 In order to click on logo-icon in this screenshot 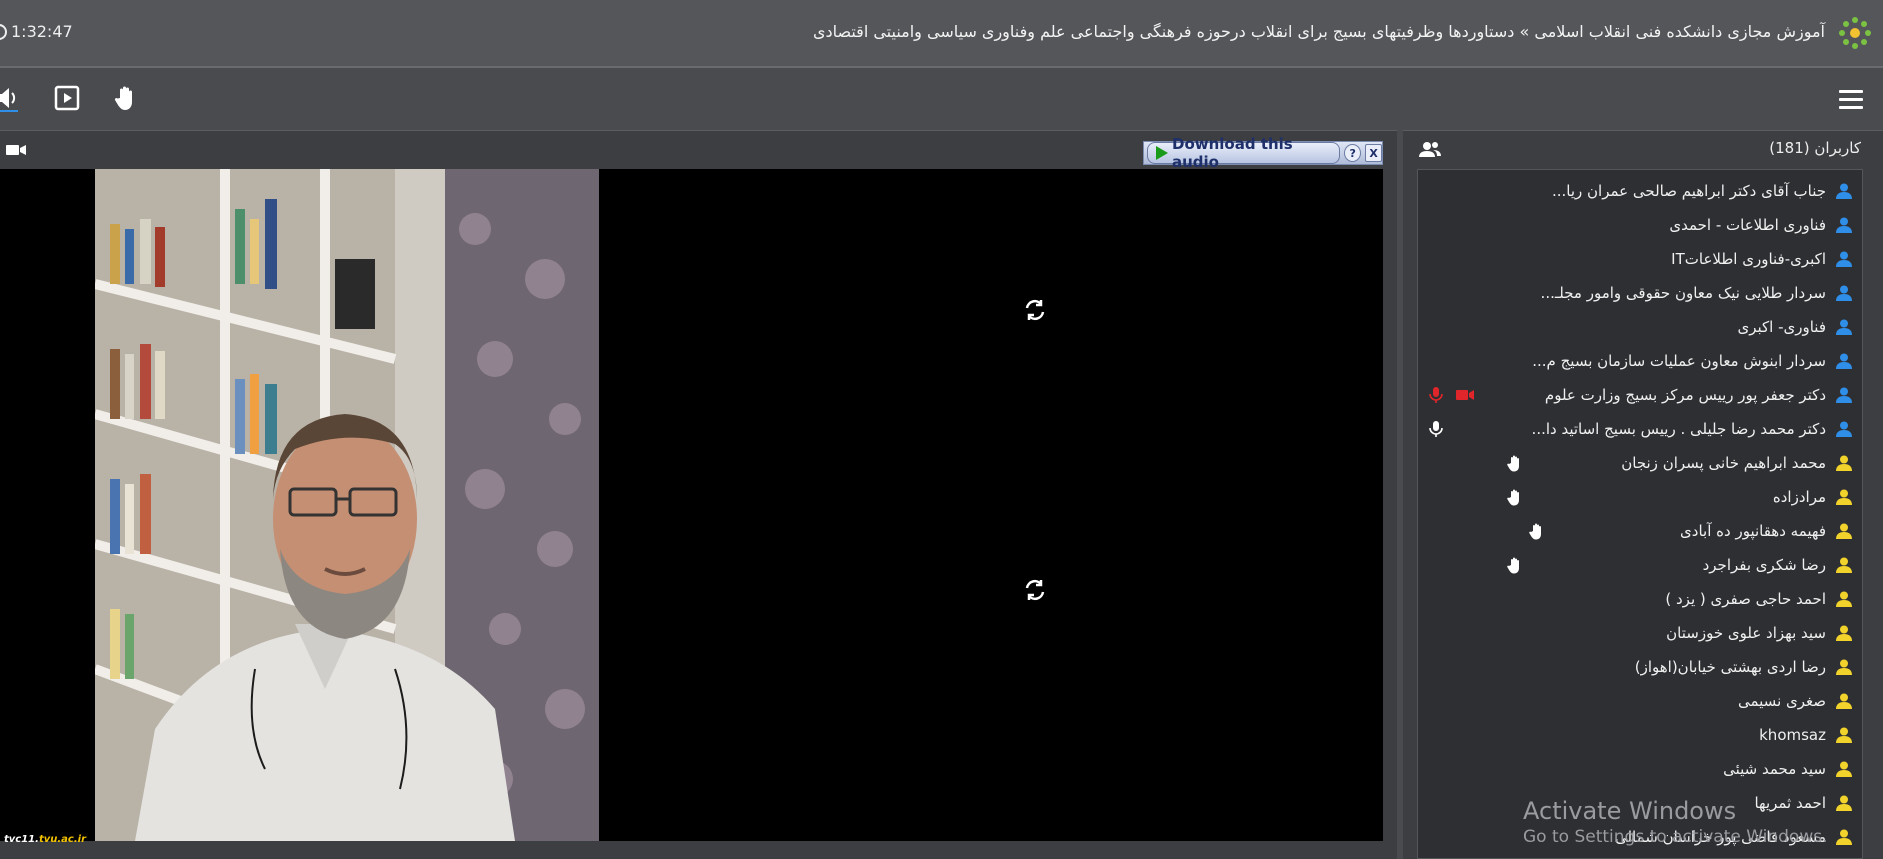, I will do `click(1855, 33)`.